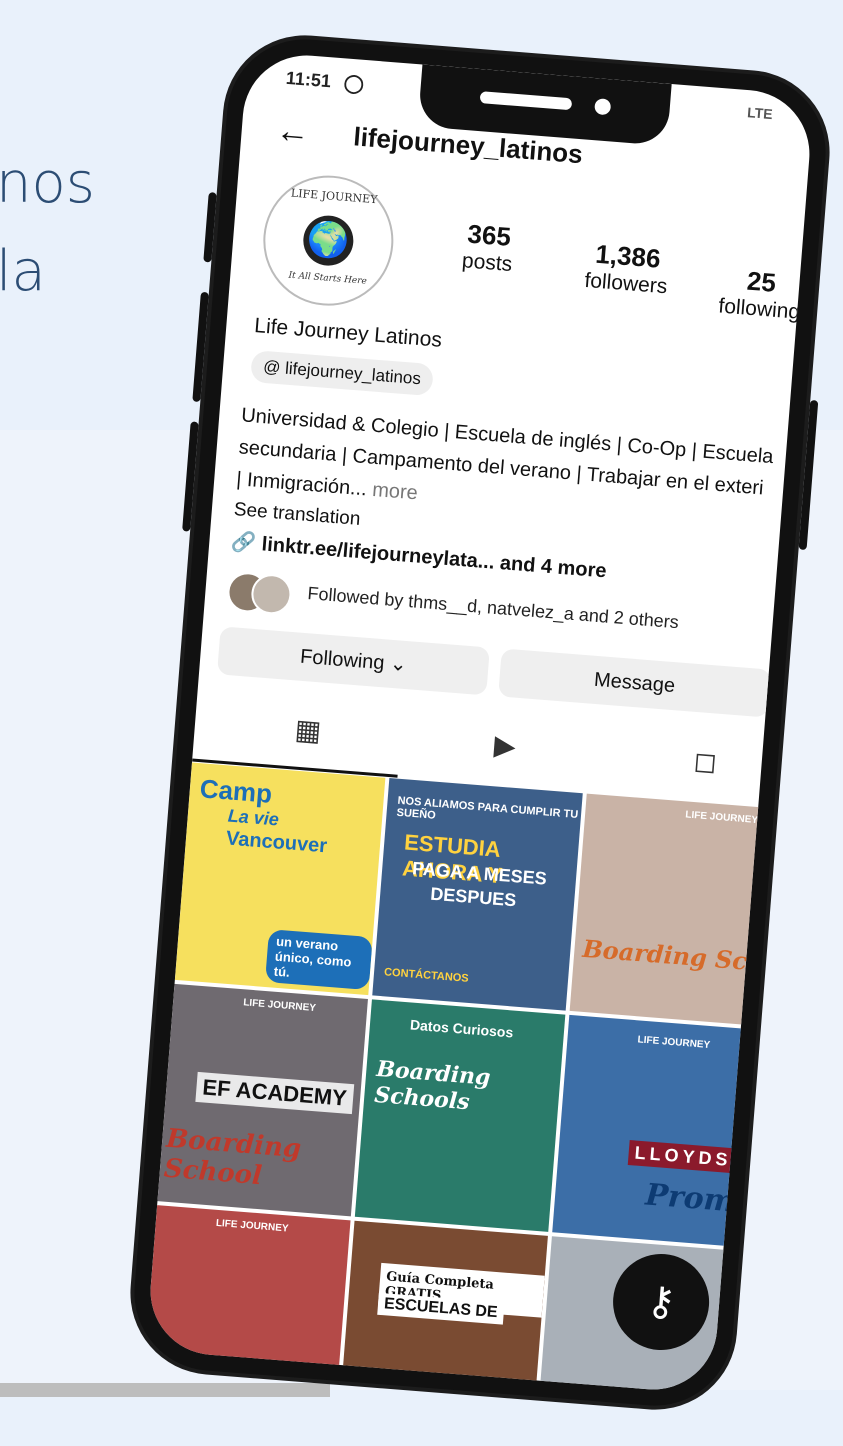  I want to click on avatar-ring-bottom-text: It All Starts Here, so click(328, 278).